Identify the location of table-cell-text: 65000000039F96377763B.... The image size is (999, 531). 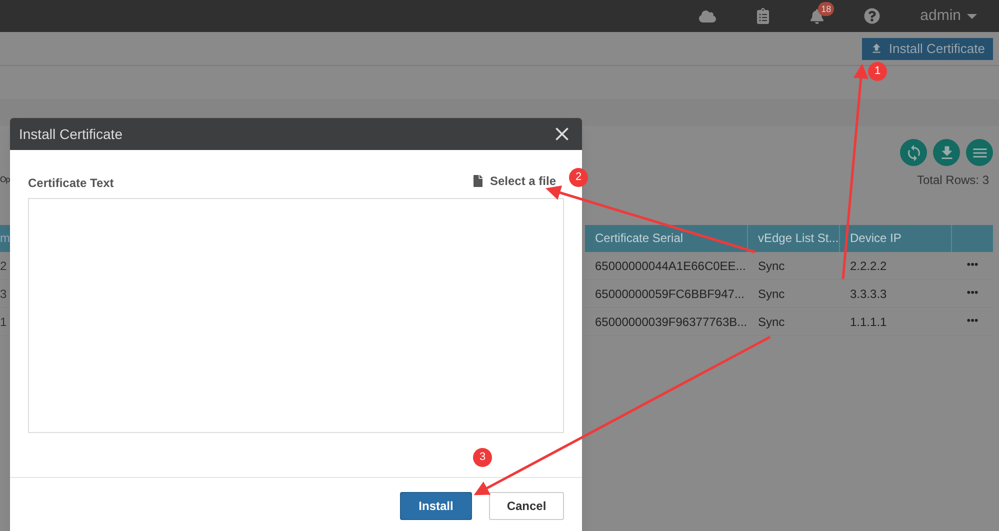
(671, 322).